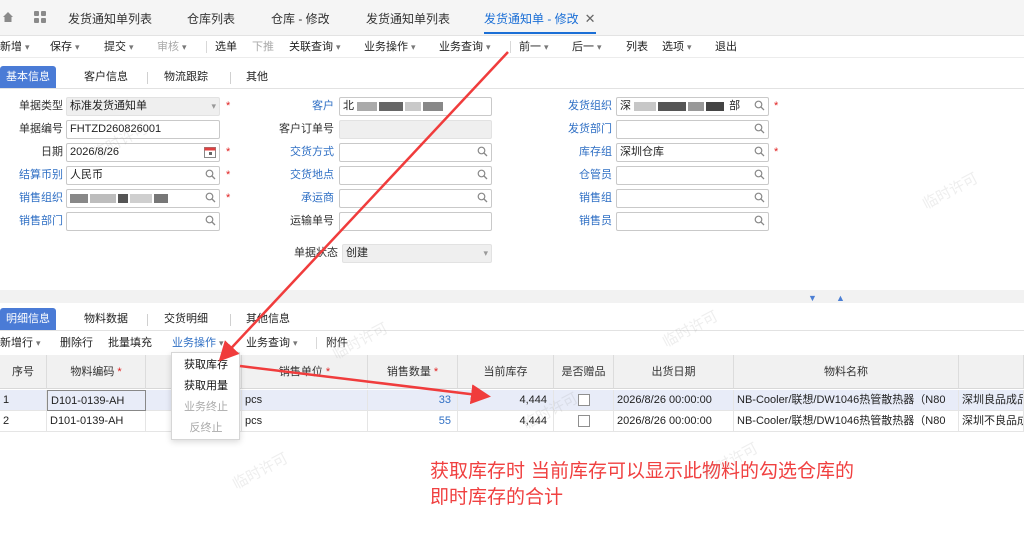  Describe the element at coordinates (846, 372) in the screenshot. I see `column-header-material-name: 物料名称` at that location.